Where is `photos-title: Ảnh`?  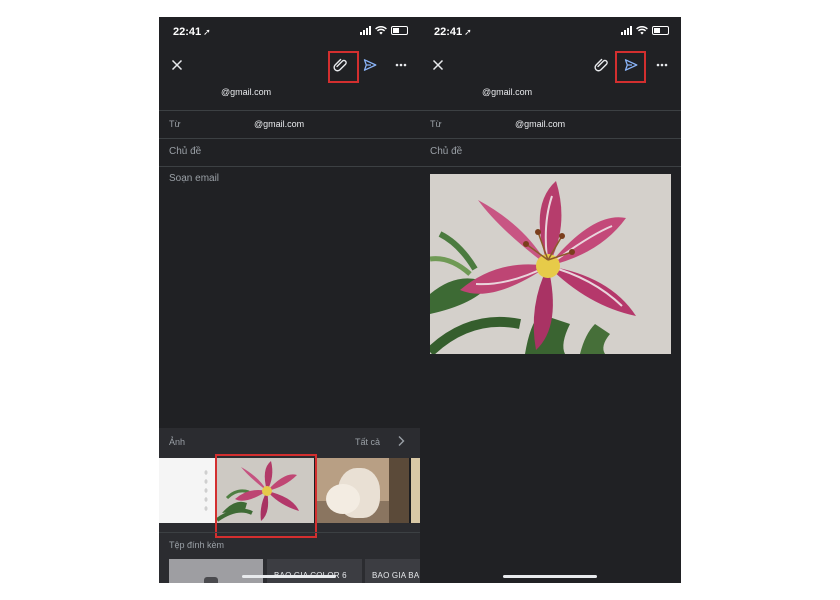
photos-title: Ảnh is located at coordinates (177, 442).